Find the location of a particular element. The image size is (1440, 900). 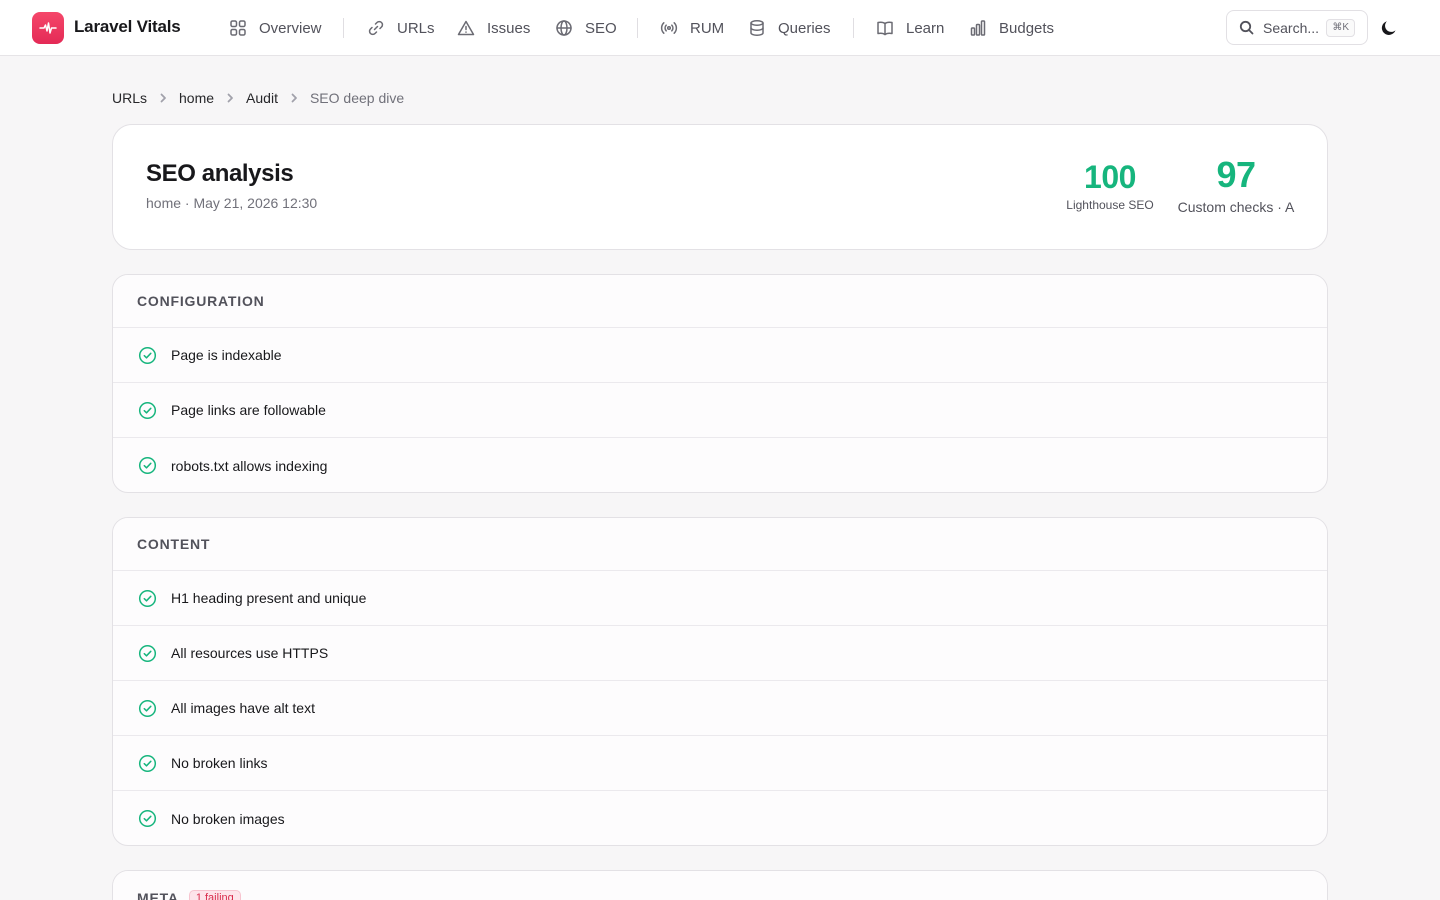

logo-icon is located at coordinates (48, 28).